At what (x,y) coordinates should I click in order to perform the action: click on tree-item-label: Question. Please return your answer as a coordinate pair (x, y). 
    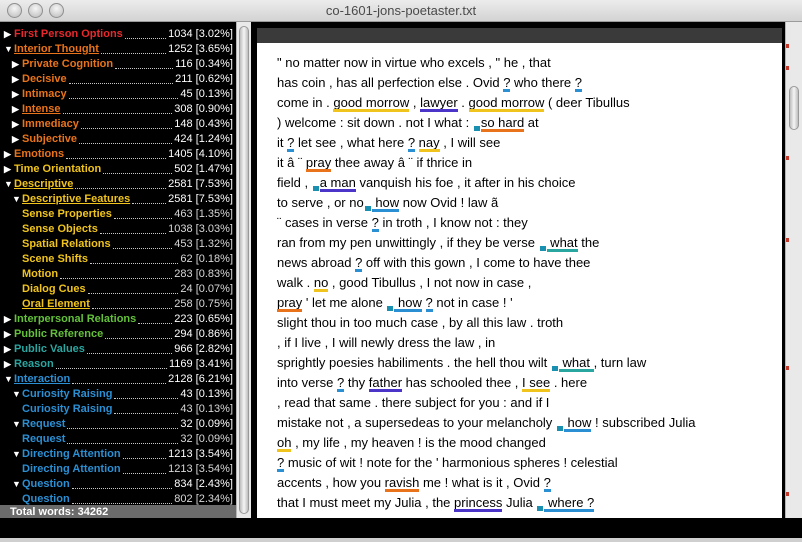
    Looking at the image, I should click on (46, 484).